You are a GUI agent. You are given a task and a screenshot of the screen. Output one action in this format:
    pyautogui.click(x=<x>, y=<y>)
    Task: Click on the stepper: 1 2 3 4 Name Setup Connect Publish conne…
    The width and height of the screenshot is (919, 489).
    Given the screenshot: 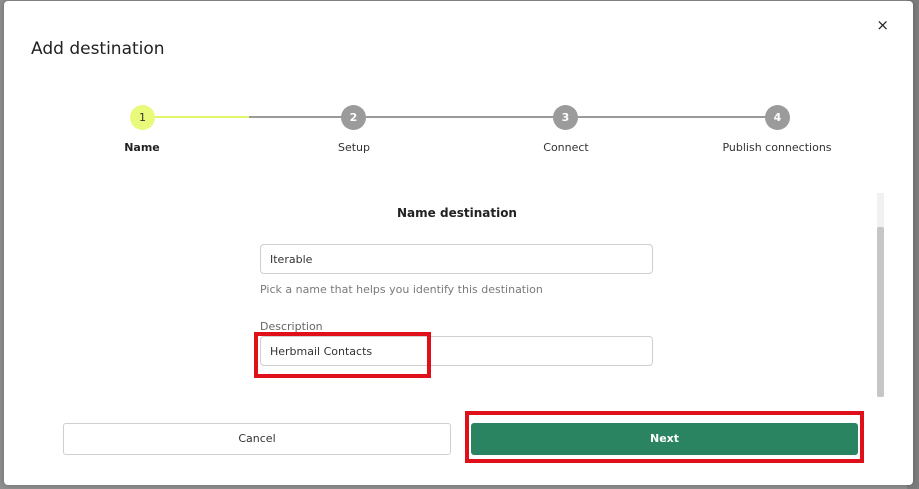 What is the action you would take?
    pyautogui.click(x=458, y=133)
    